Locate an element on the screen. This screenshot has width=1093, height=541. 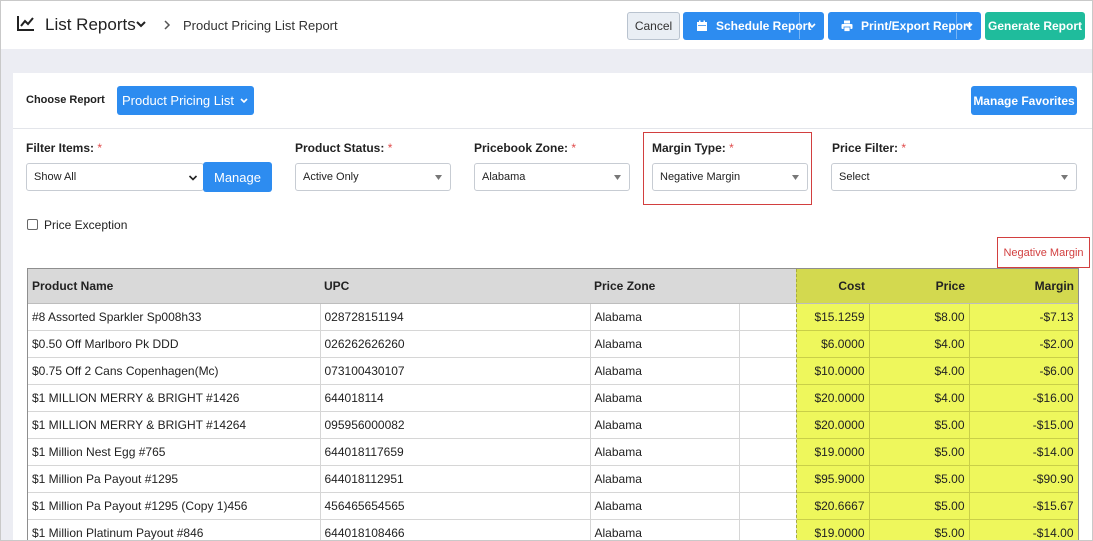
chevron-right-icon is located at coordinates (167, 25).